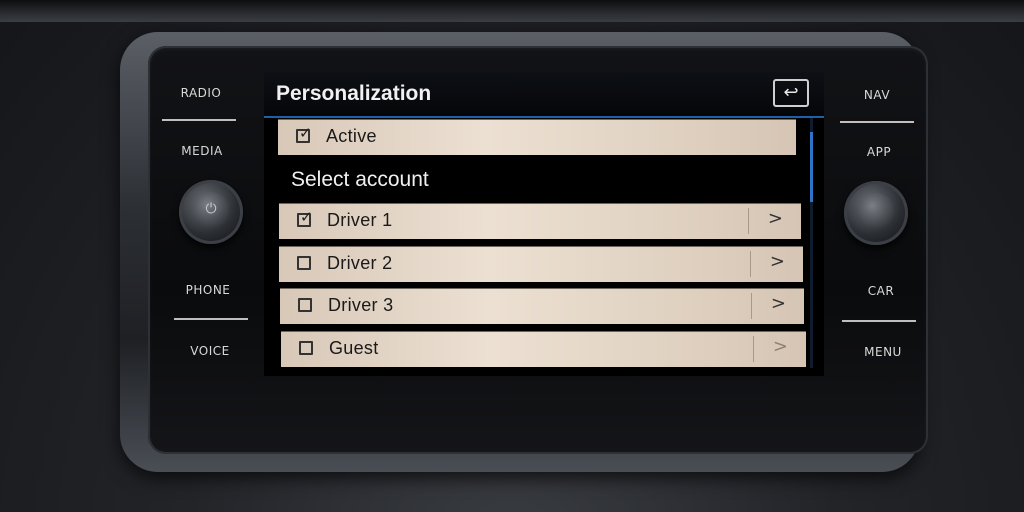 Image resolution: width=1024 pixels, height=512 pixels. I want to click on back-arrow-icon: ↩, so click(791, 92).